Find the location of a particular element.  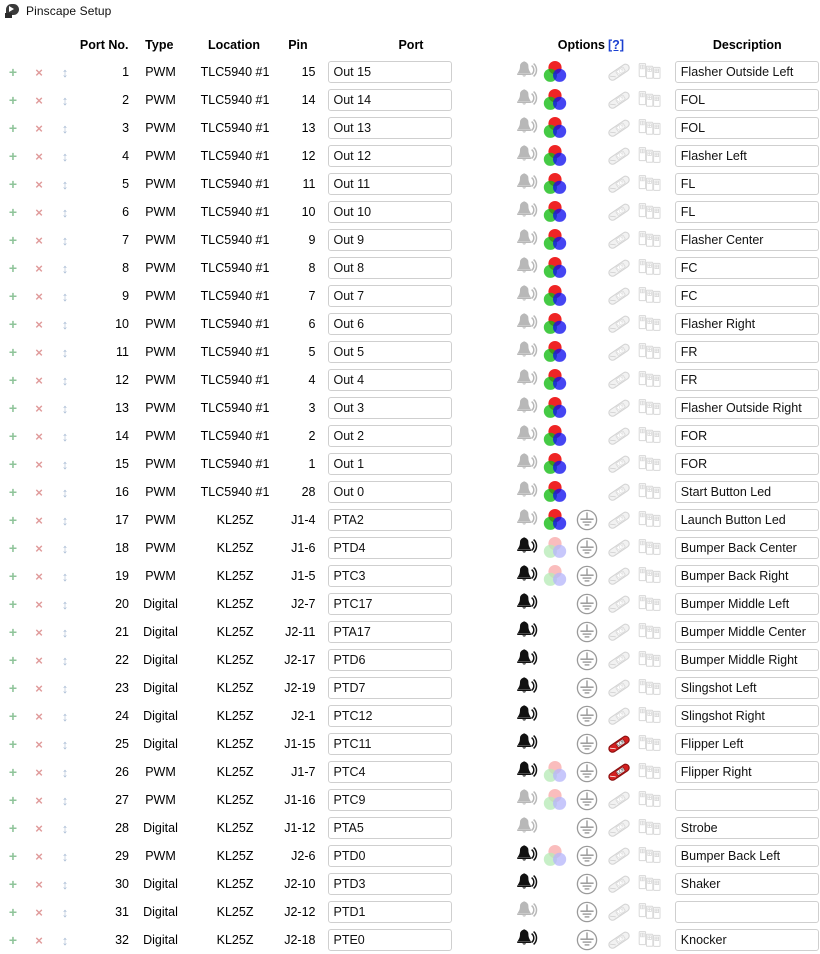

description-input: Flasher Outside Left is located at coordinates (746, 72).